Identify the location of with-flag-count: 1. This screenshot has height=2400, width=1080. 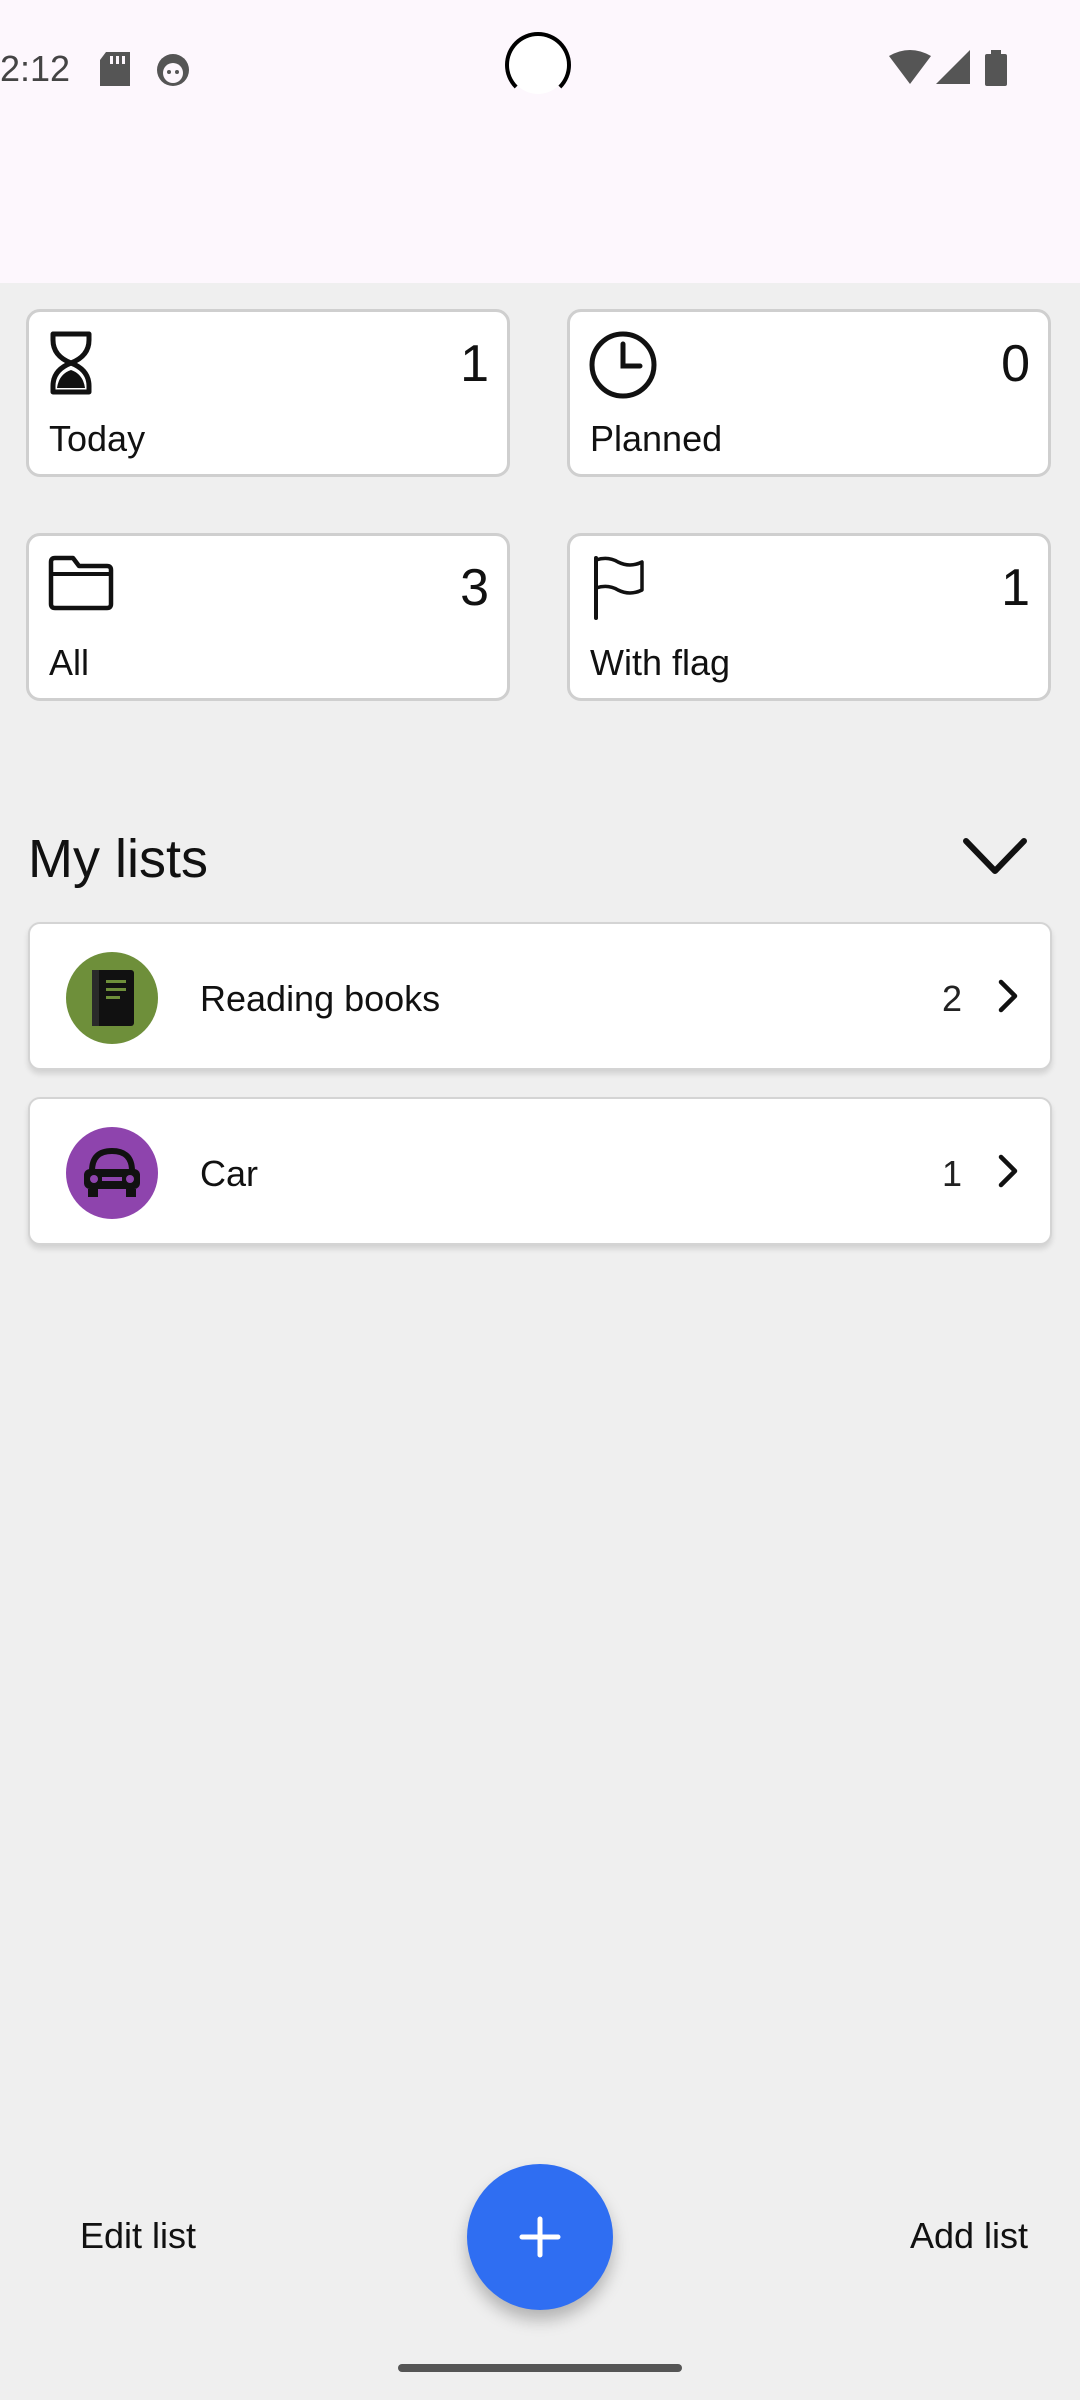
(1015, 588).